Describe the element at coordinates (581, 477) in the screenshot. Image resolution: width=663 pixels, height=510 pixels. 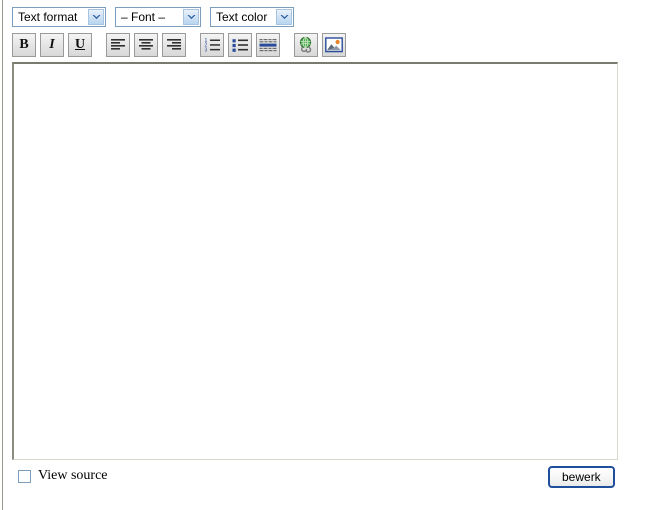
I see `bewerk-button: bewerk` at that location.